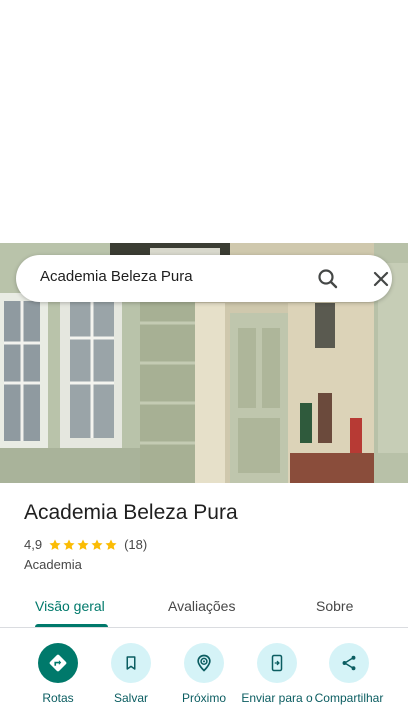 The width and height of the screenshot is (408, 726). I want to click on directions-button: Rotas, so click(58, 674).